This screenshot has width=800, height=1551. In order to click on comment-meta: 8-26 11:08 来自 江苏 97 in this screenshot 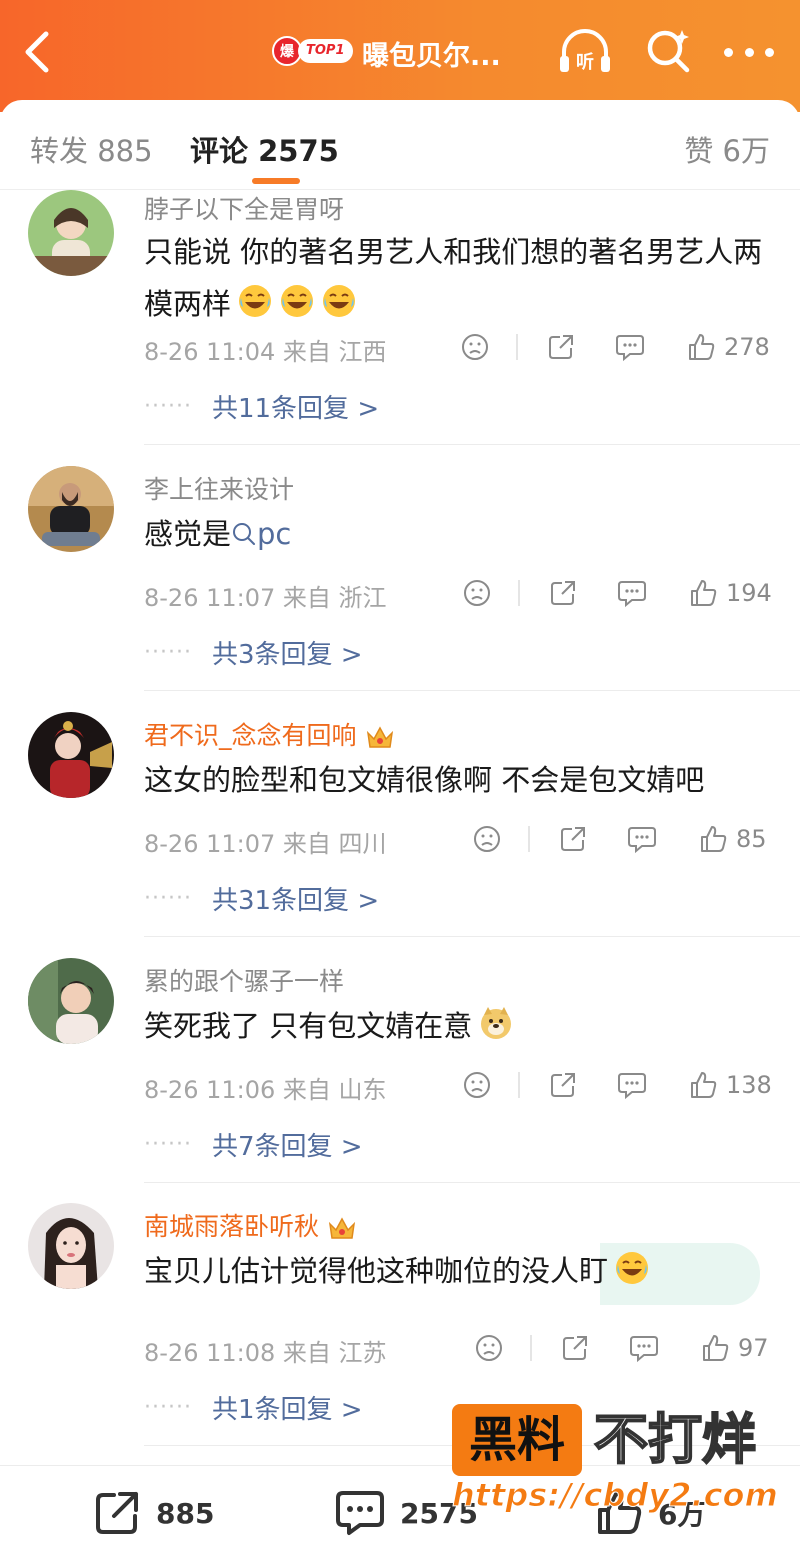, I will do `click(459, 1349)`.